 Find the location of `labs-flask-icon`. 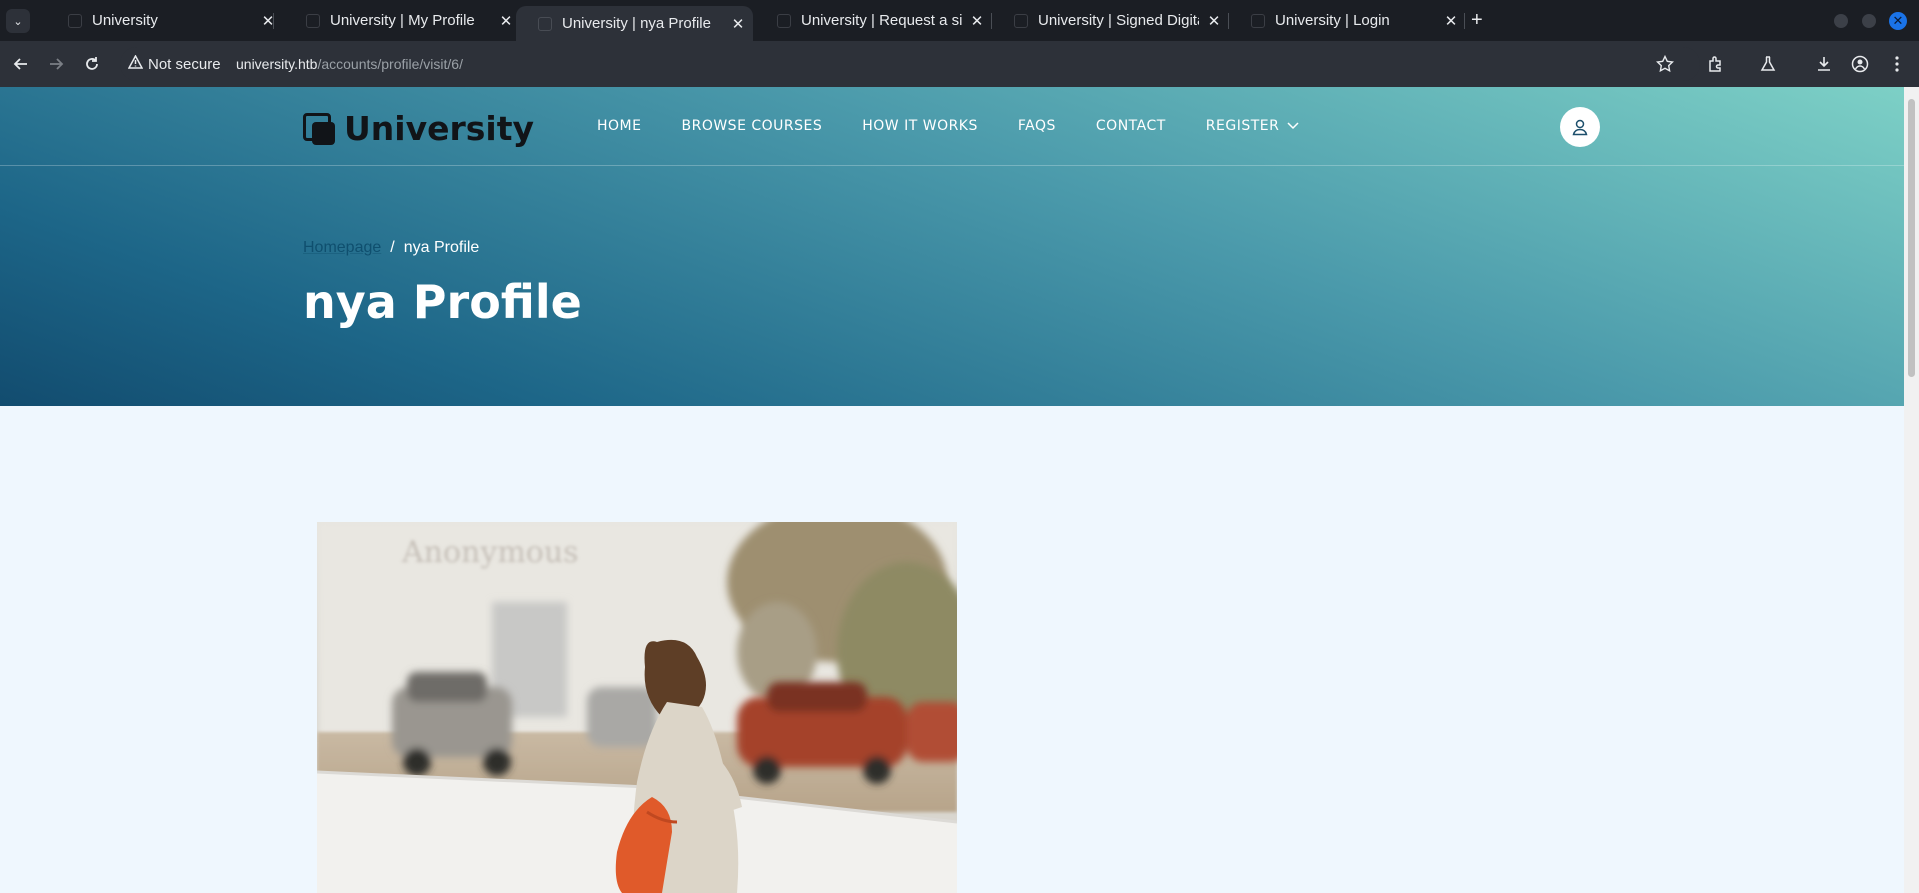

labs-flask-icon is located at coordinates (1768, 64).